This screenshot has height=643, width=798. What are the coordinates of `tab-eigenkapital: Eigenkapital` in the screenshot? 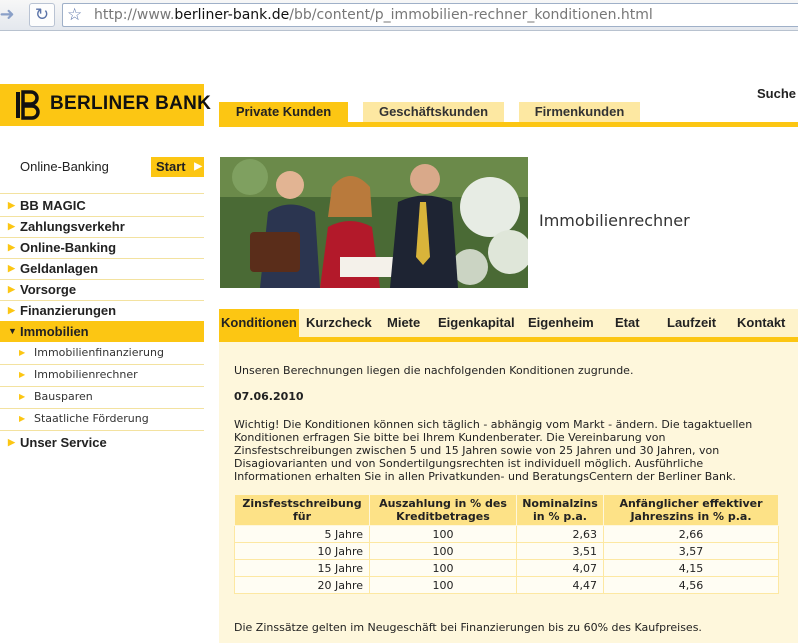 It's located at (476, 323).